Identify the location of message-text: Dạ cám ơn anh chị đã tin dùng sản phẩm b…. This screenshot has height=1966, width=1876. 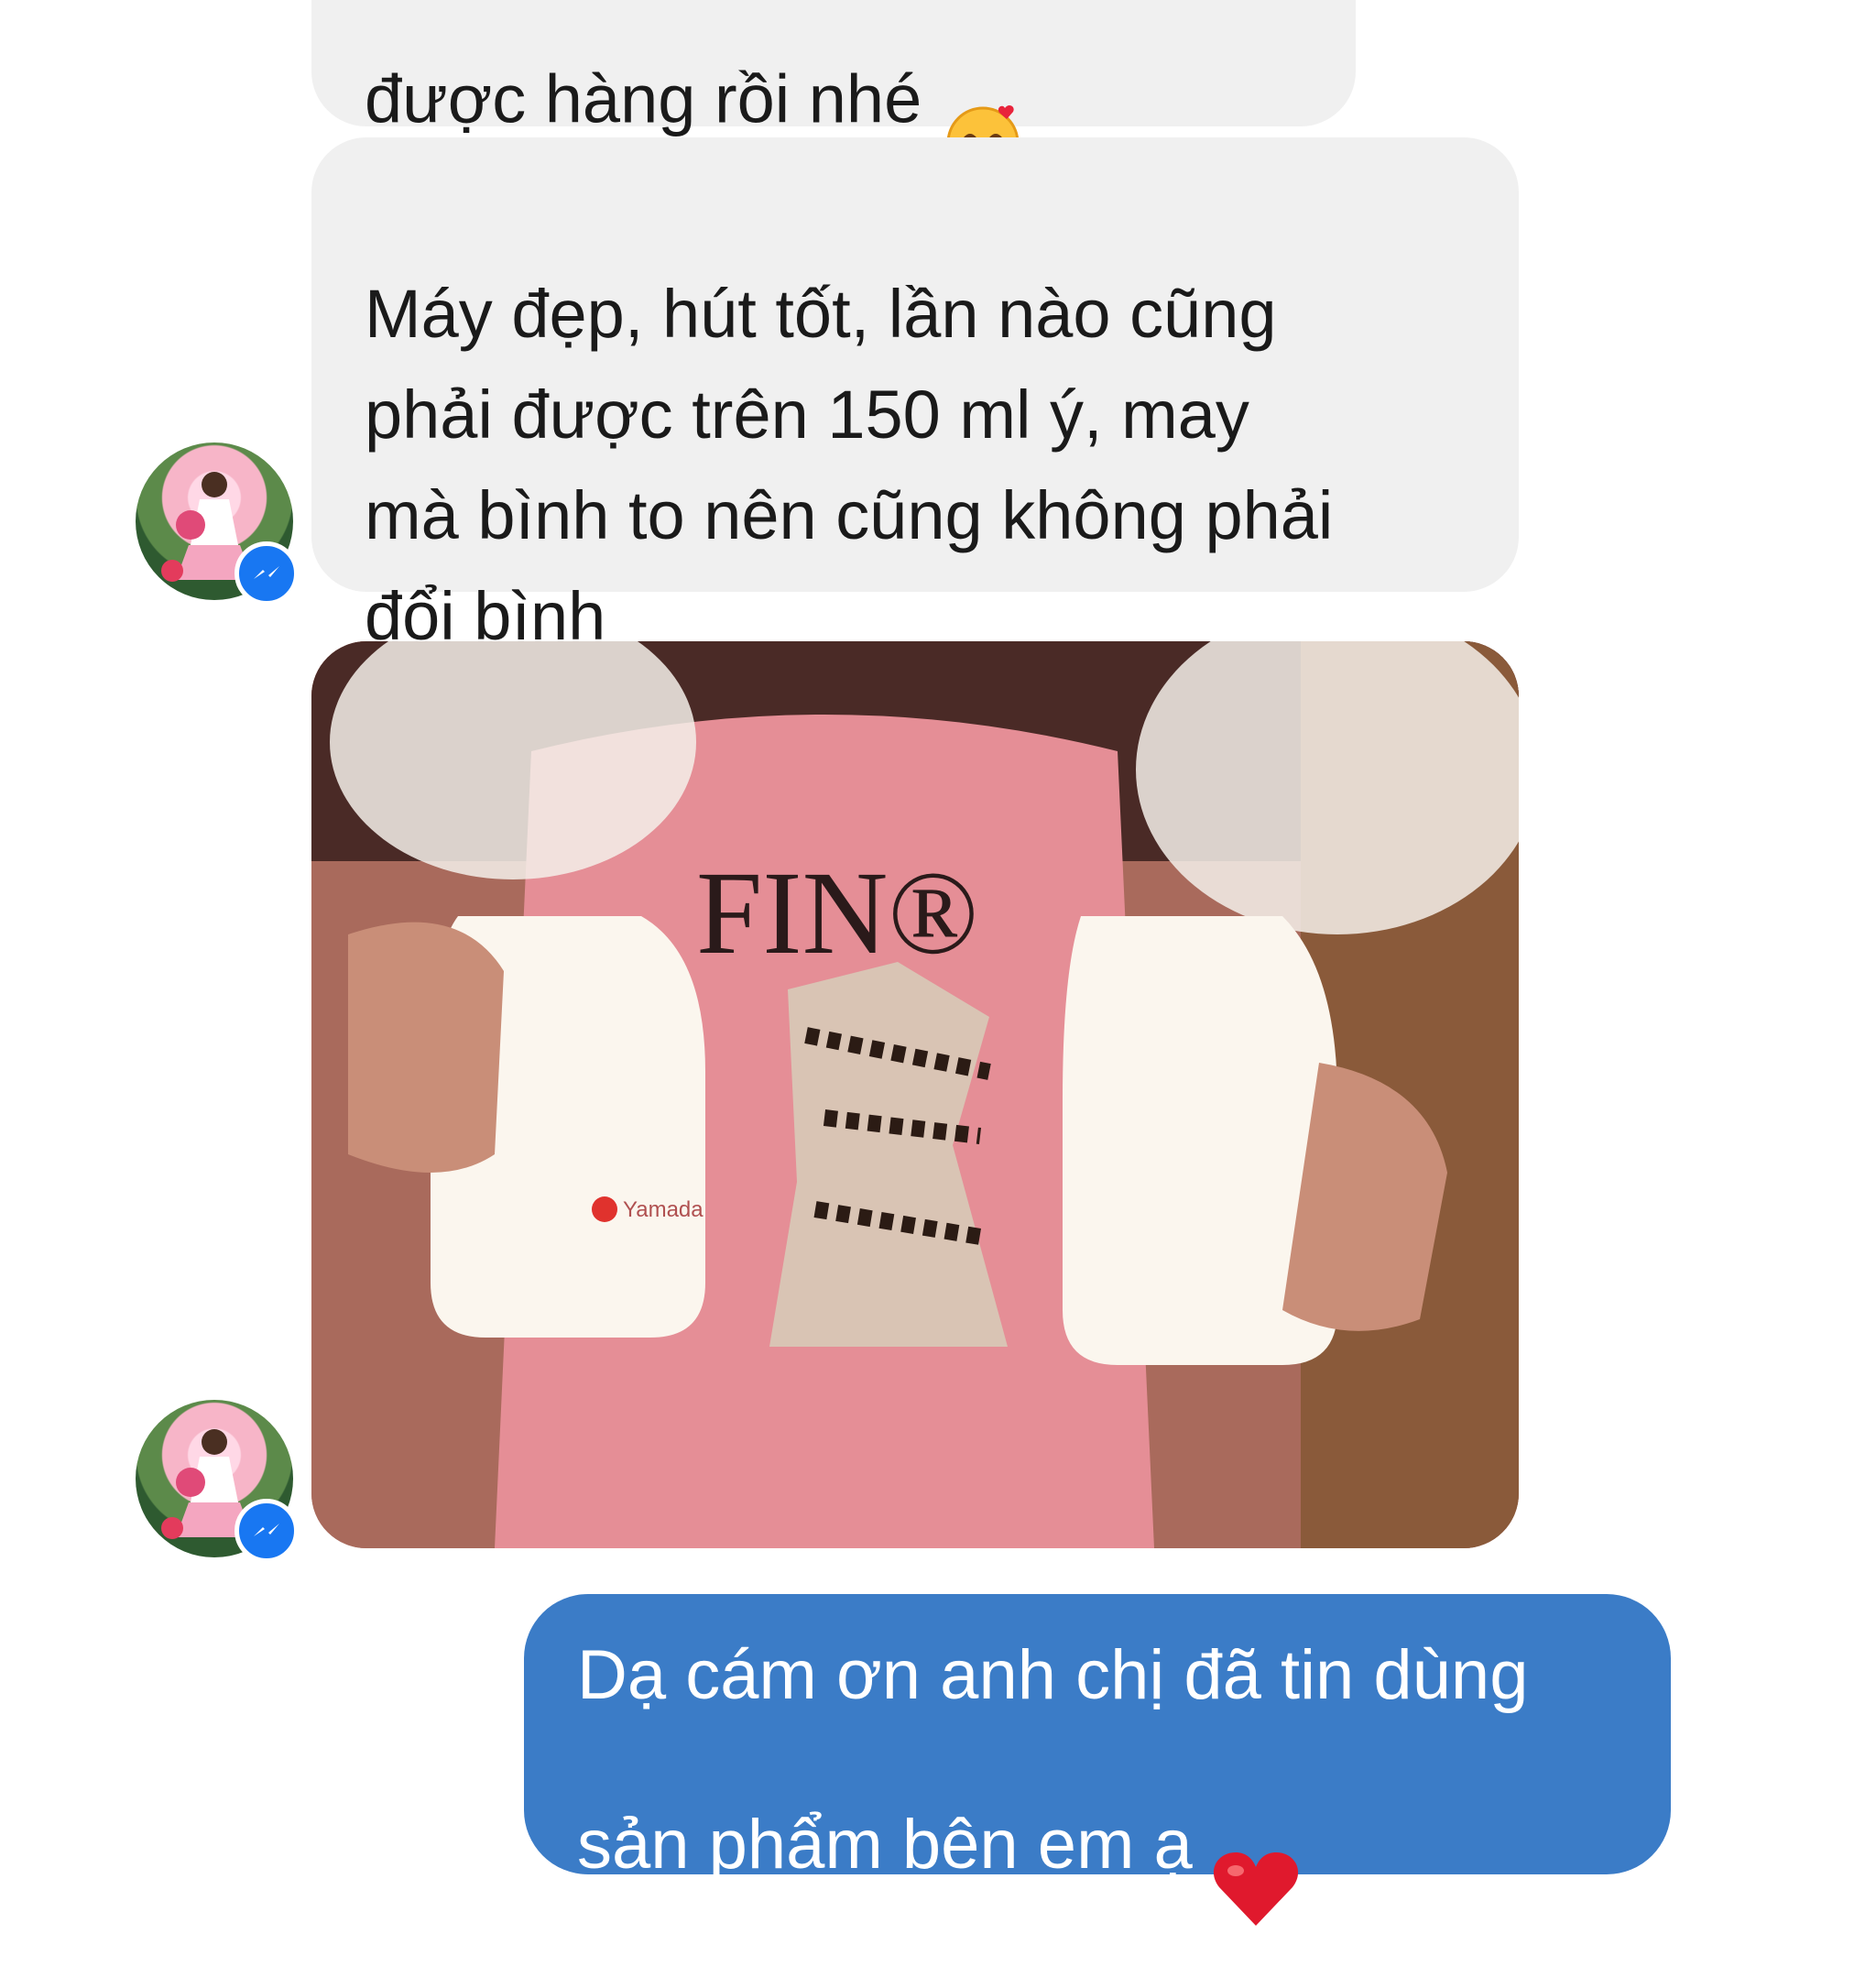
(1053, 1760).